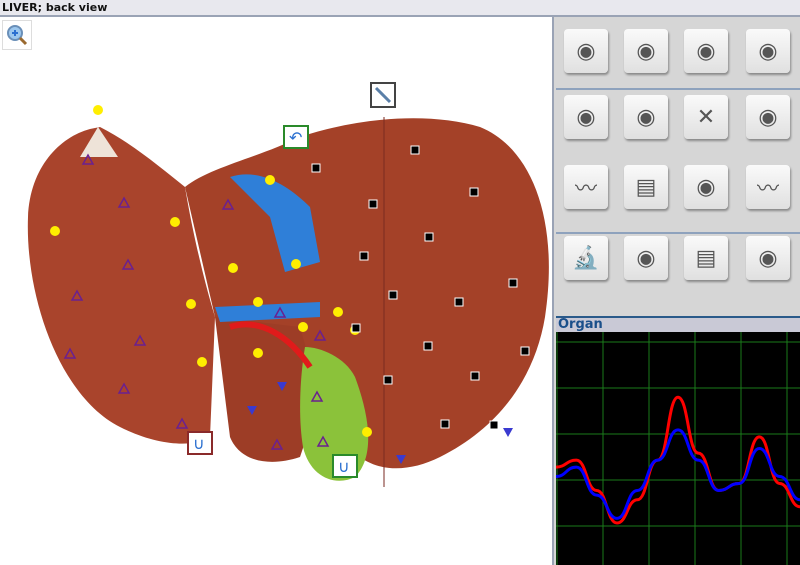 The height and width of the screenshot is (565, 800). I want to click on organ-cells-icon: ◉, so click(768, 51).